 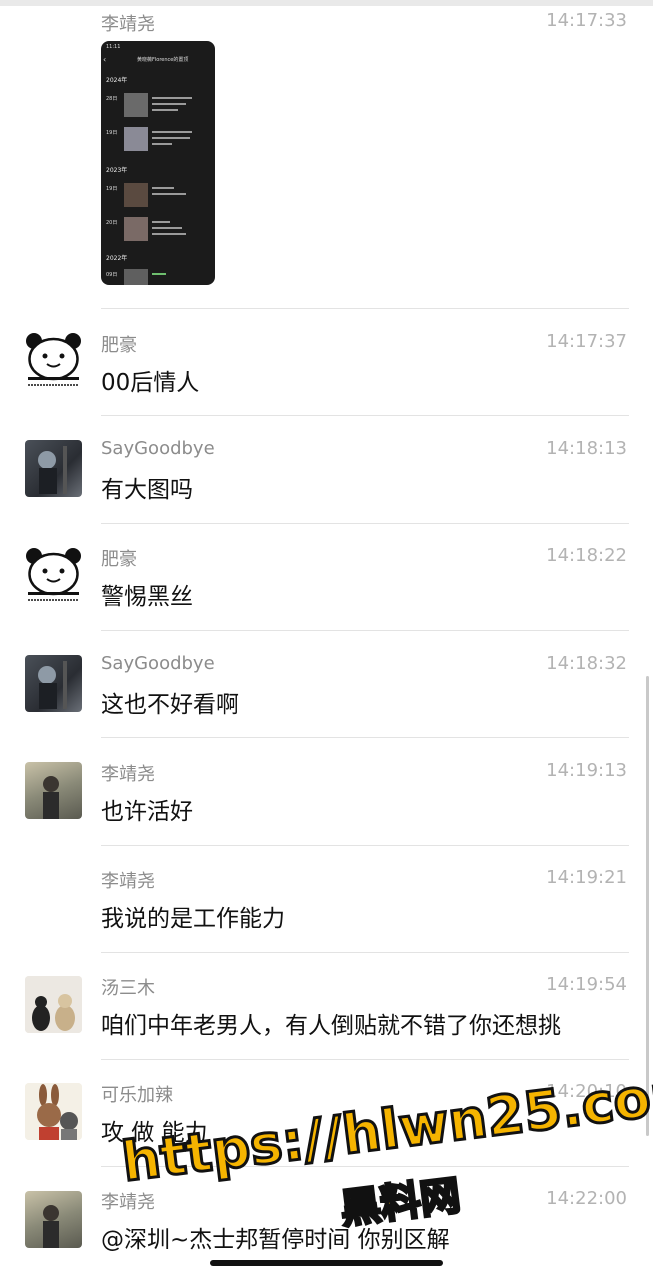 I want to click on screenshot-entry: 20日, so click(x=158, y=231).